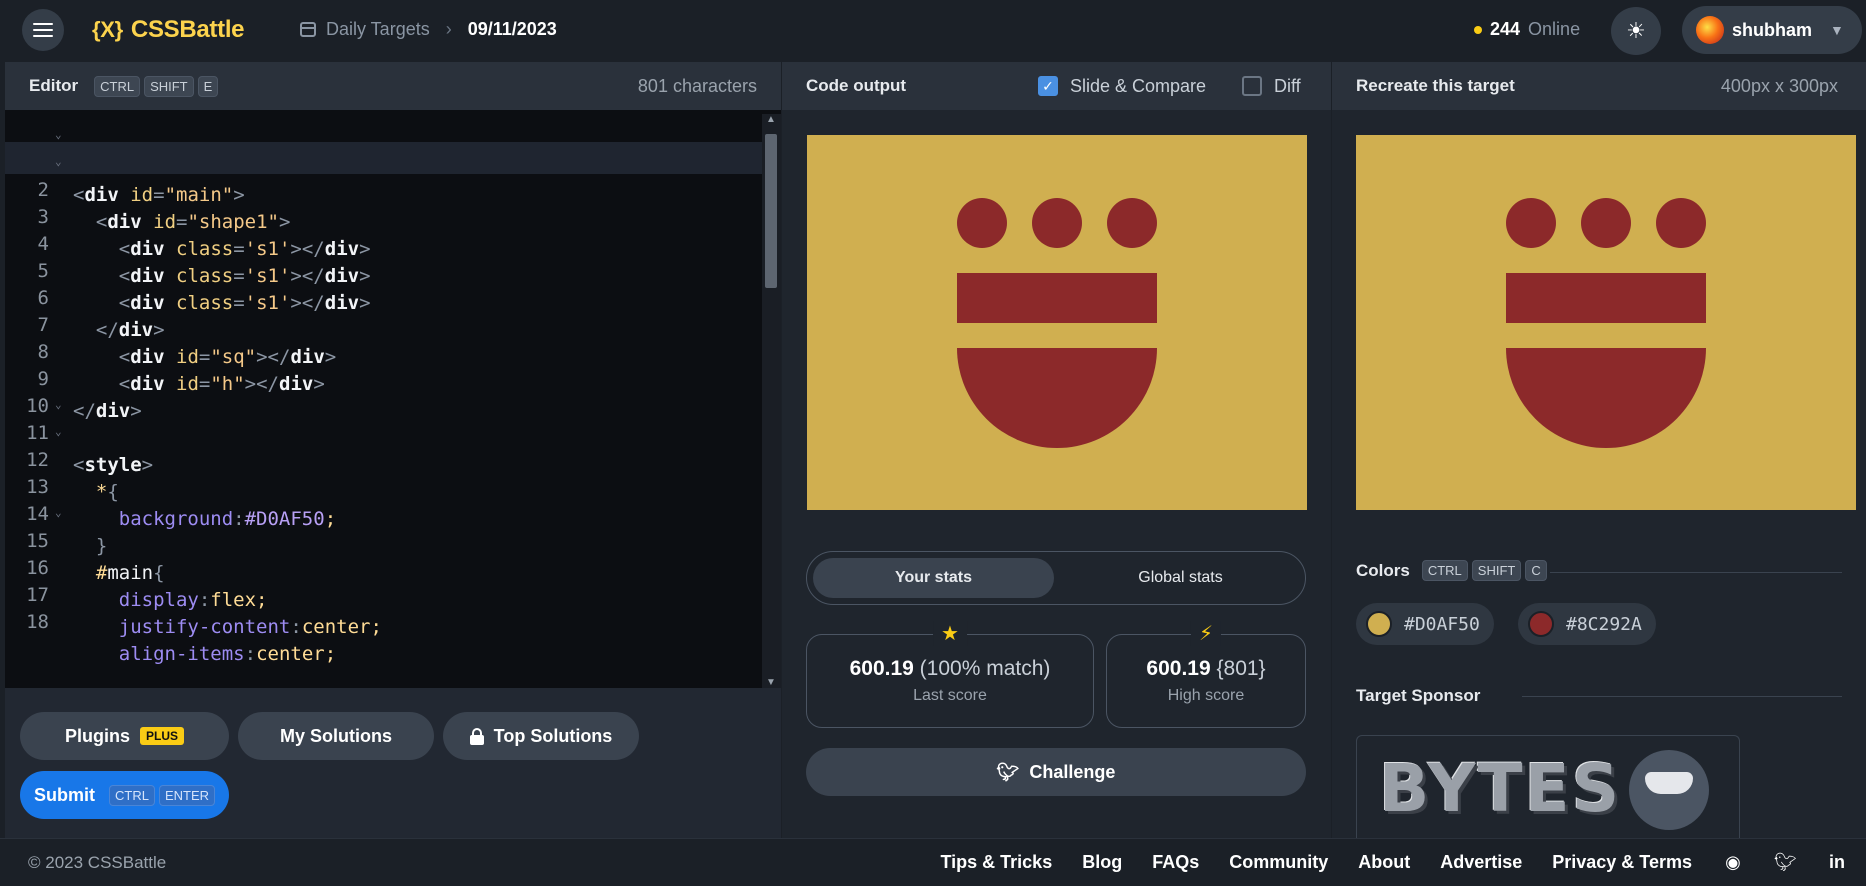 The image size is (1866, 886). Describe the element at coordinates (1837, 862) in the screenshot. I see `linkedin-icon: in` at that location.